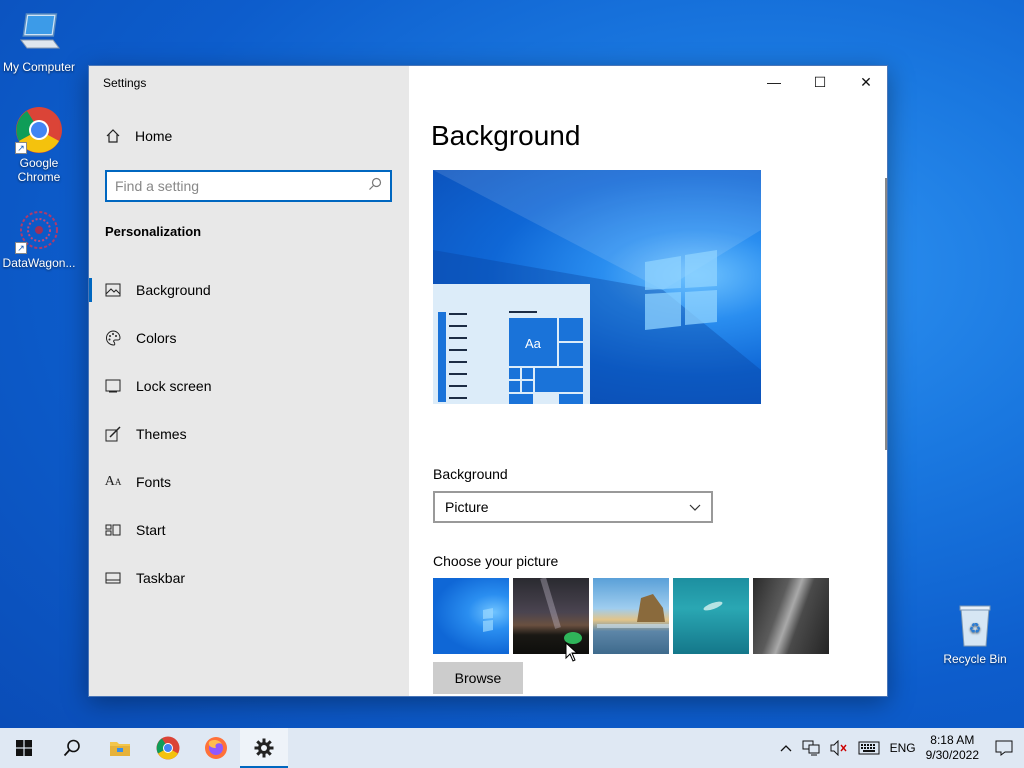 This screenshot has width=1024, height=768. I want to click on nav-item-themes: Themes, so click(249, 434).